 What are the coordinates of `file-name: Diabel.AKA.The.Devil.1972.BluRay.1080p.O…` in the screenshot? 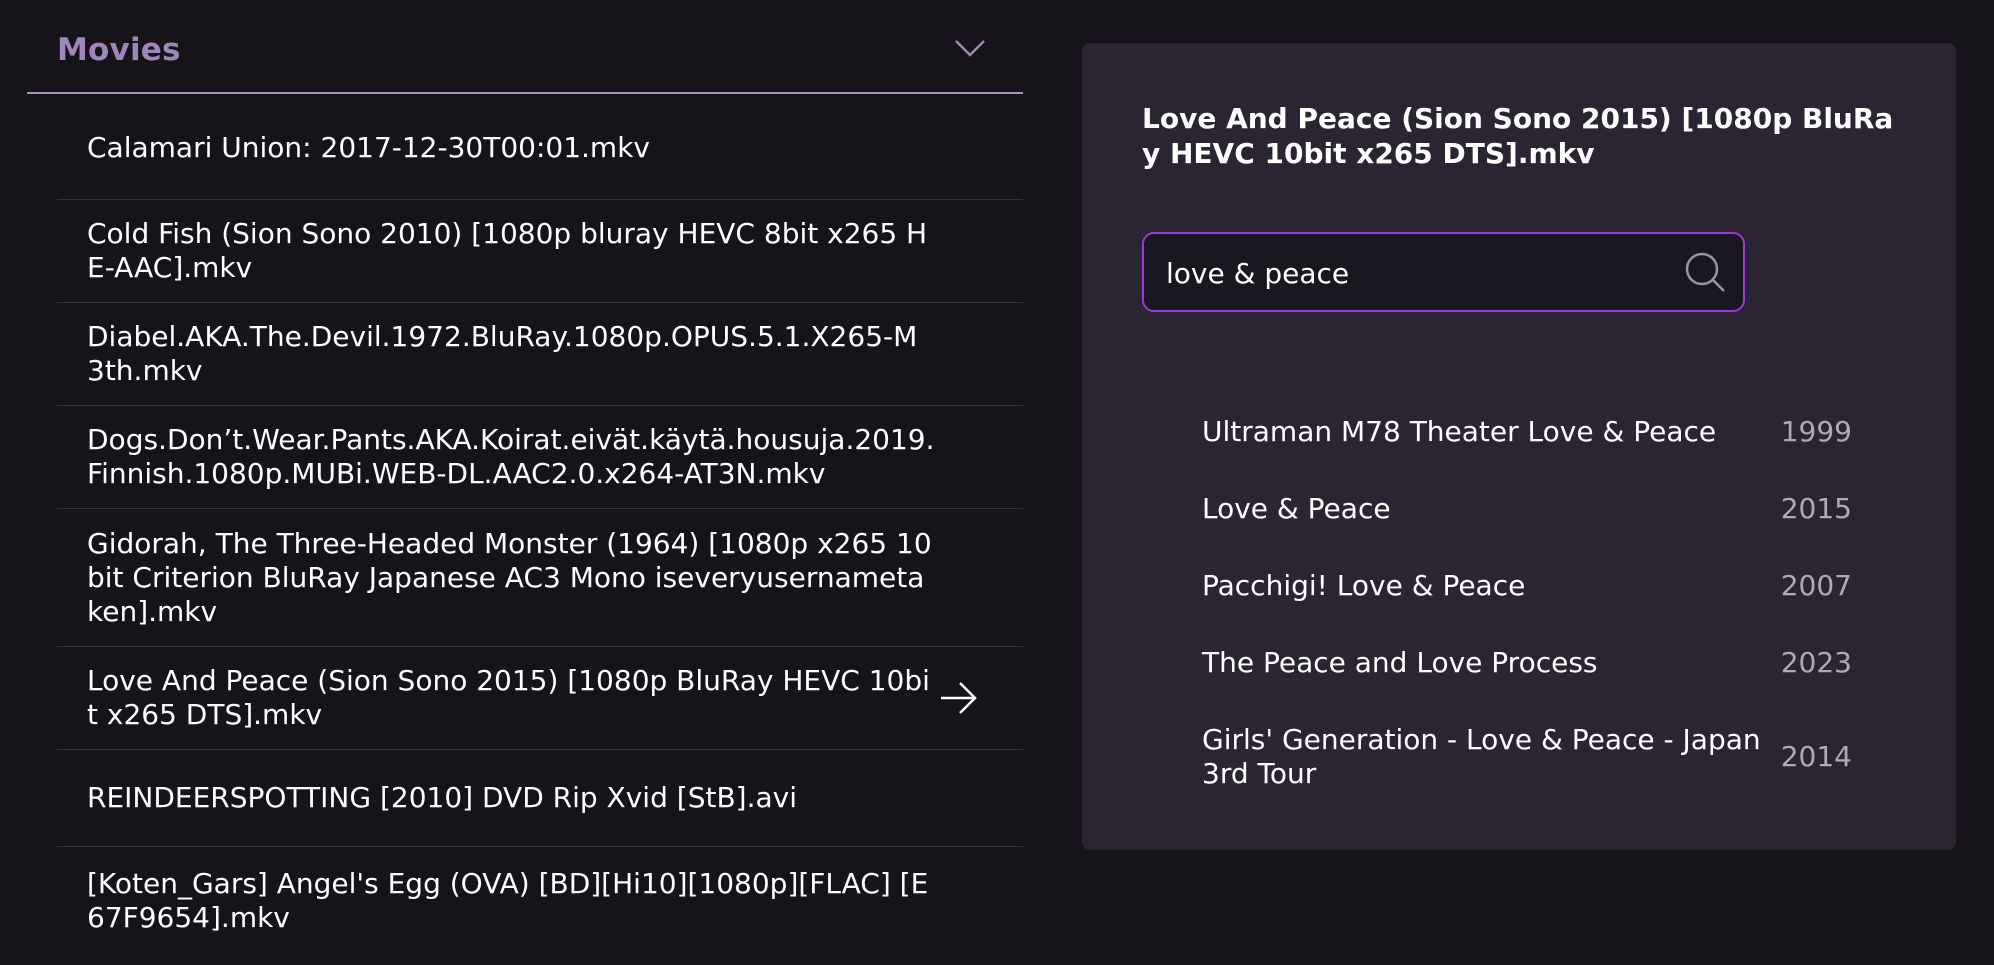 It's located at (502, 353).